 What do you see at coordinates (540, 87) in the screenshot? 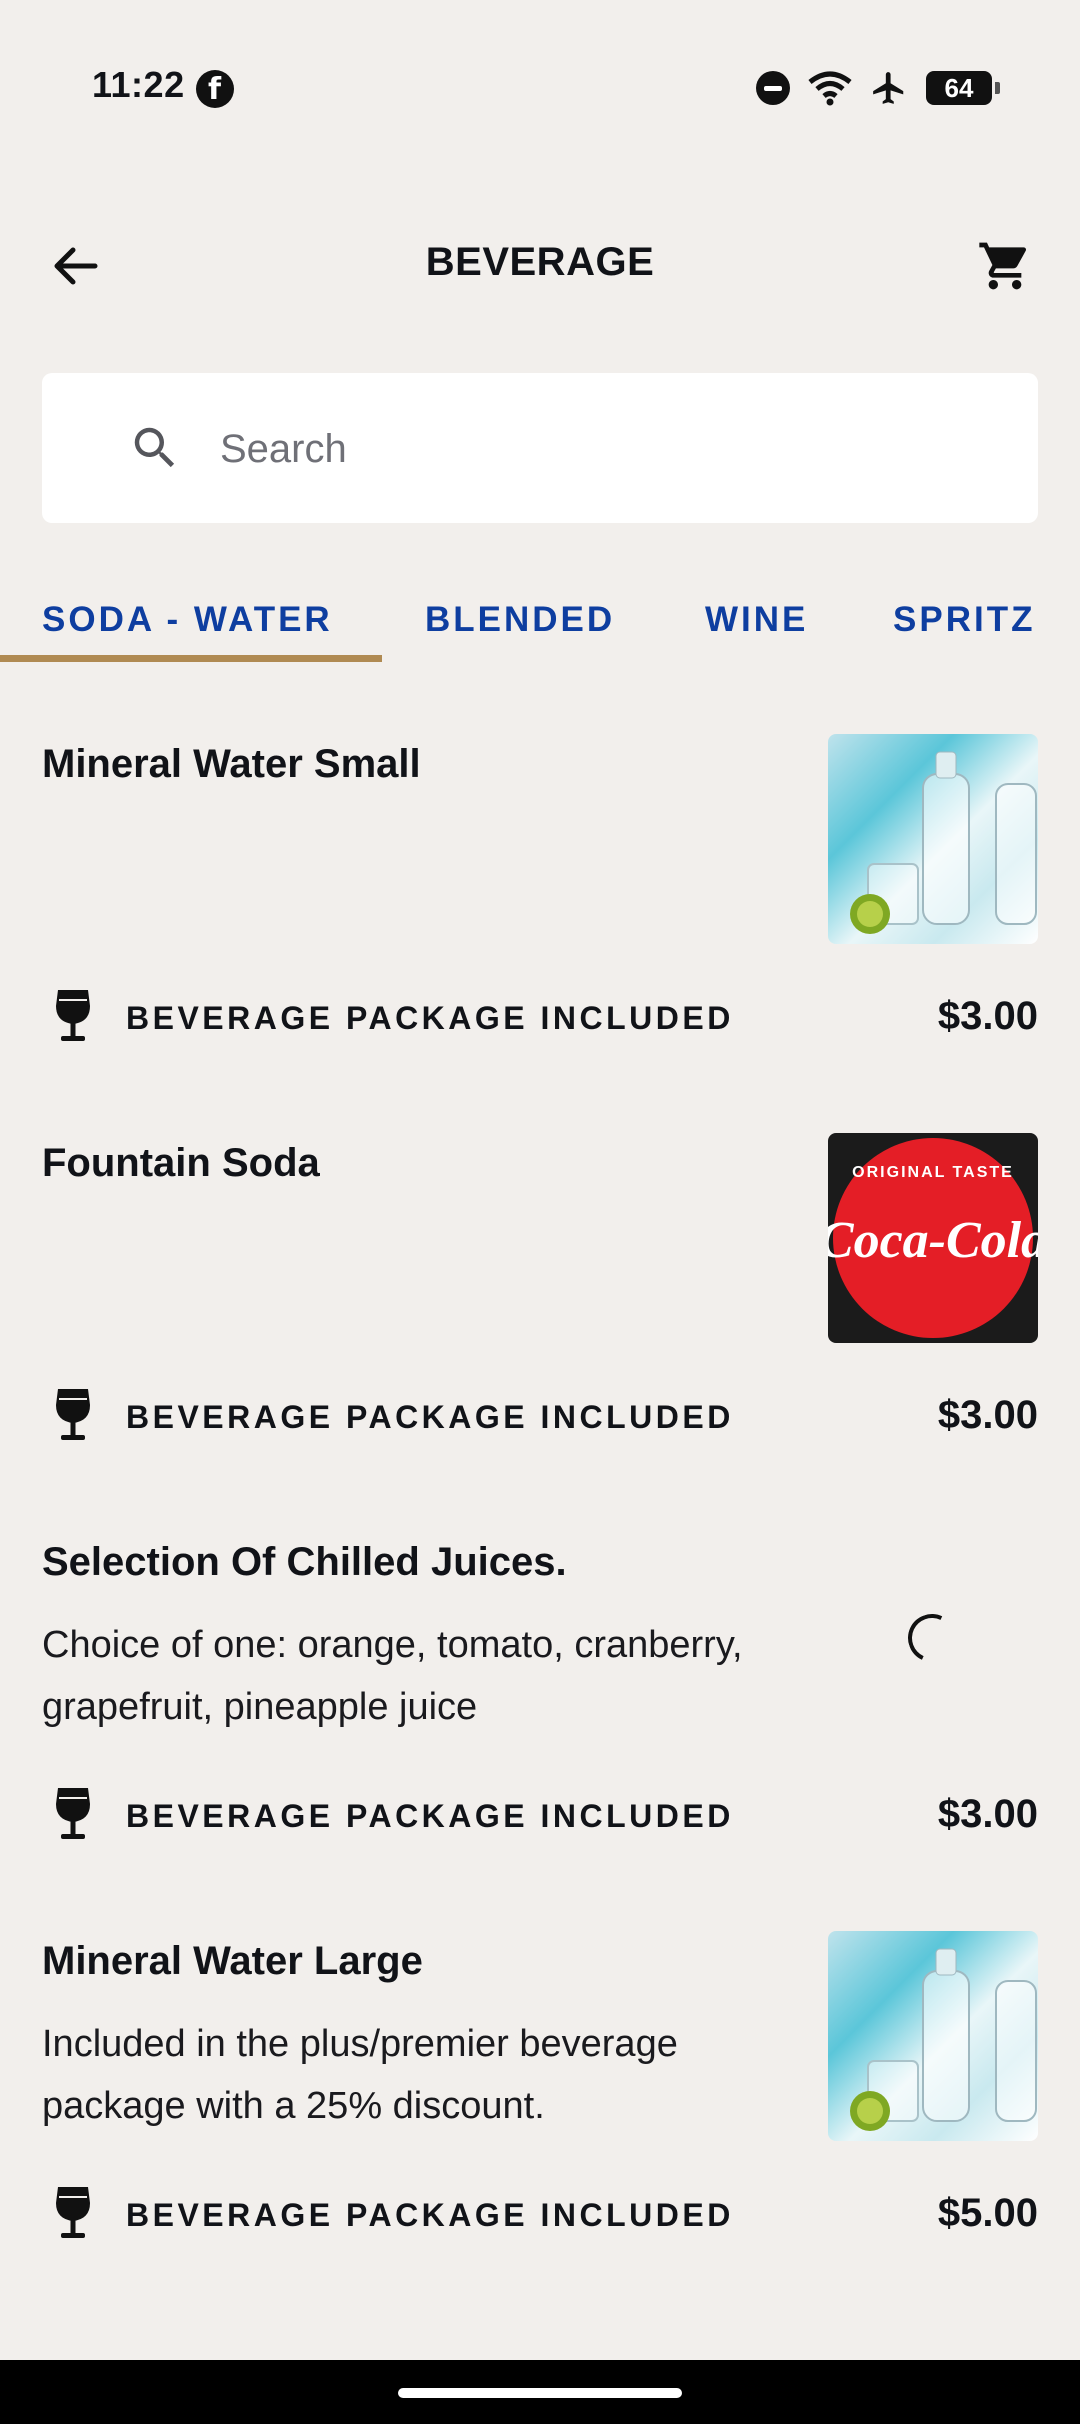
I see `status-bar: 11:22 f 64` at bounding box center [540, 87].